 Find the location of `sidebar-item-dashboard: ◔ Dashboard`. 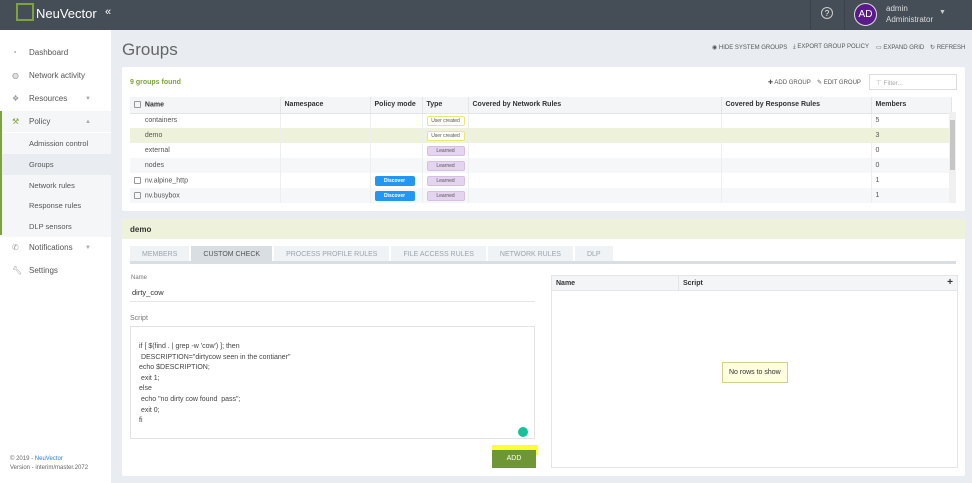

sidebar-item-dashboard: ◔ Dashboard is located at coordinates (55, 52).